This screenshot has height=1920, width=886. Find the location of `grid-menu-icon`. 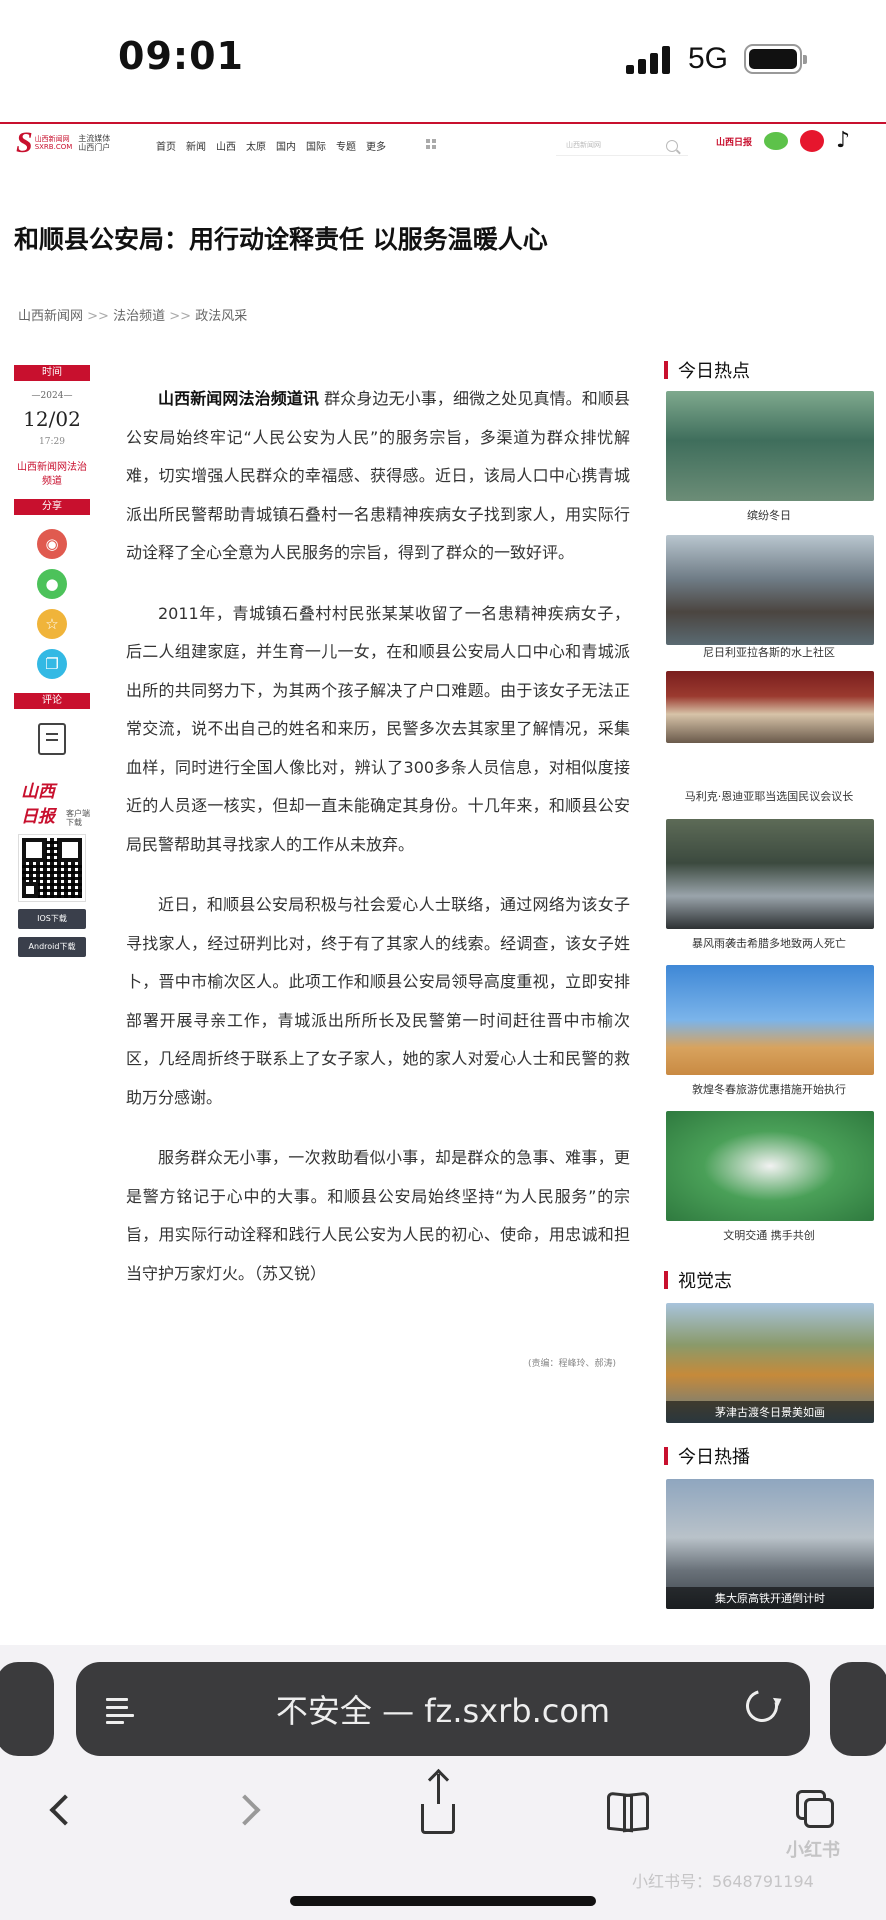

grid-menu-icon is located at coordinates (431, 144).